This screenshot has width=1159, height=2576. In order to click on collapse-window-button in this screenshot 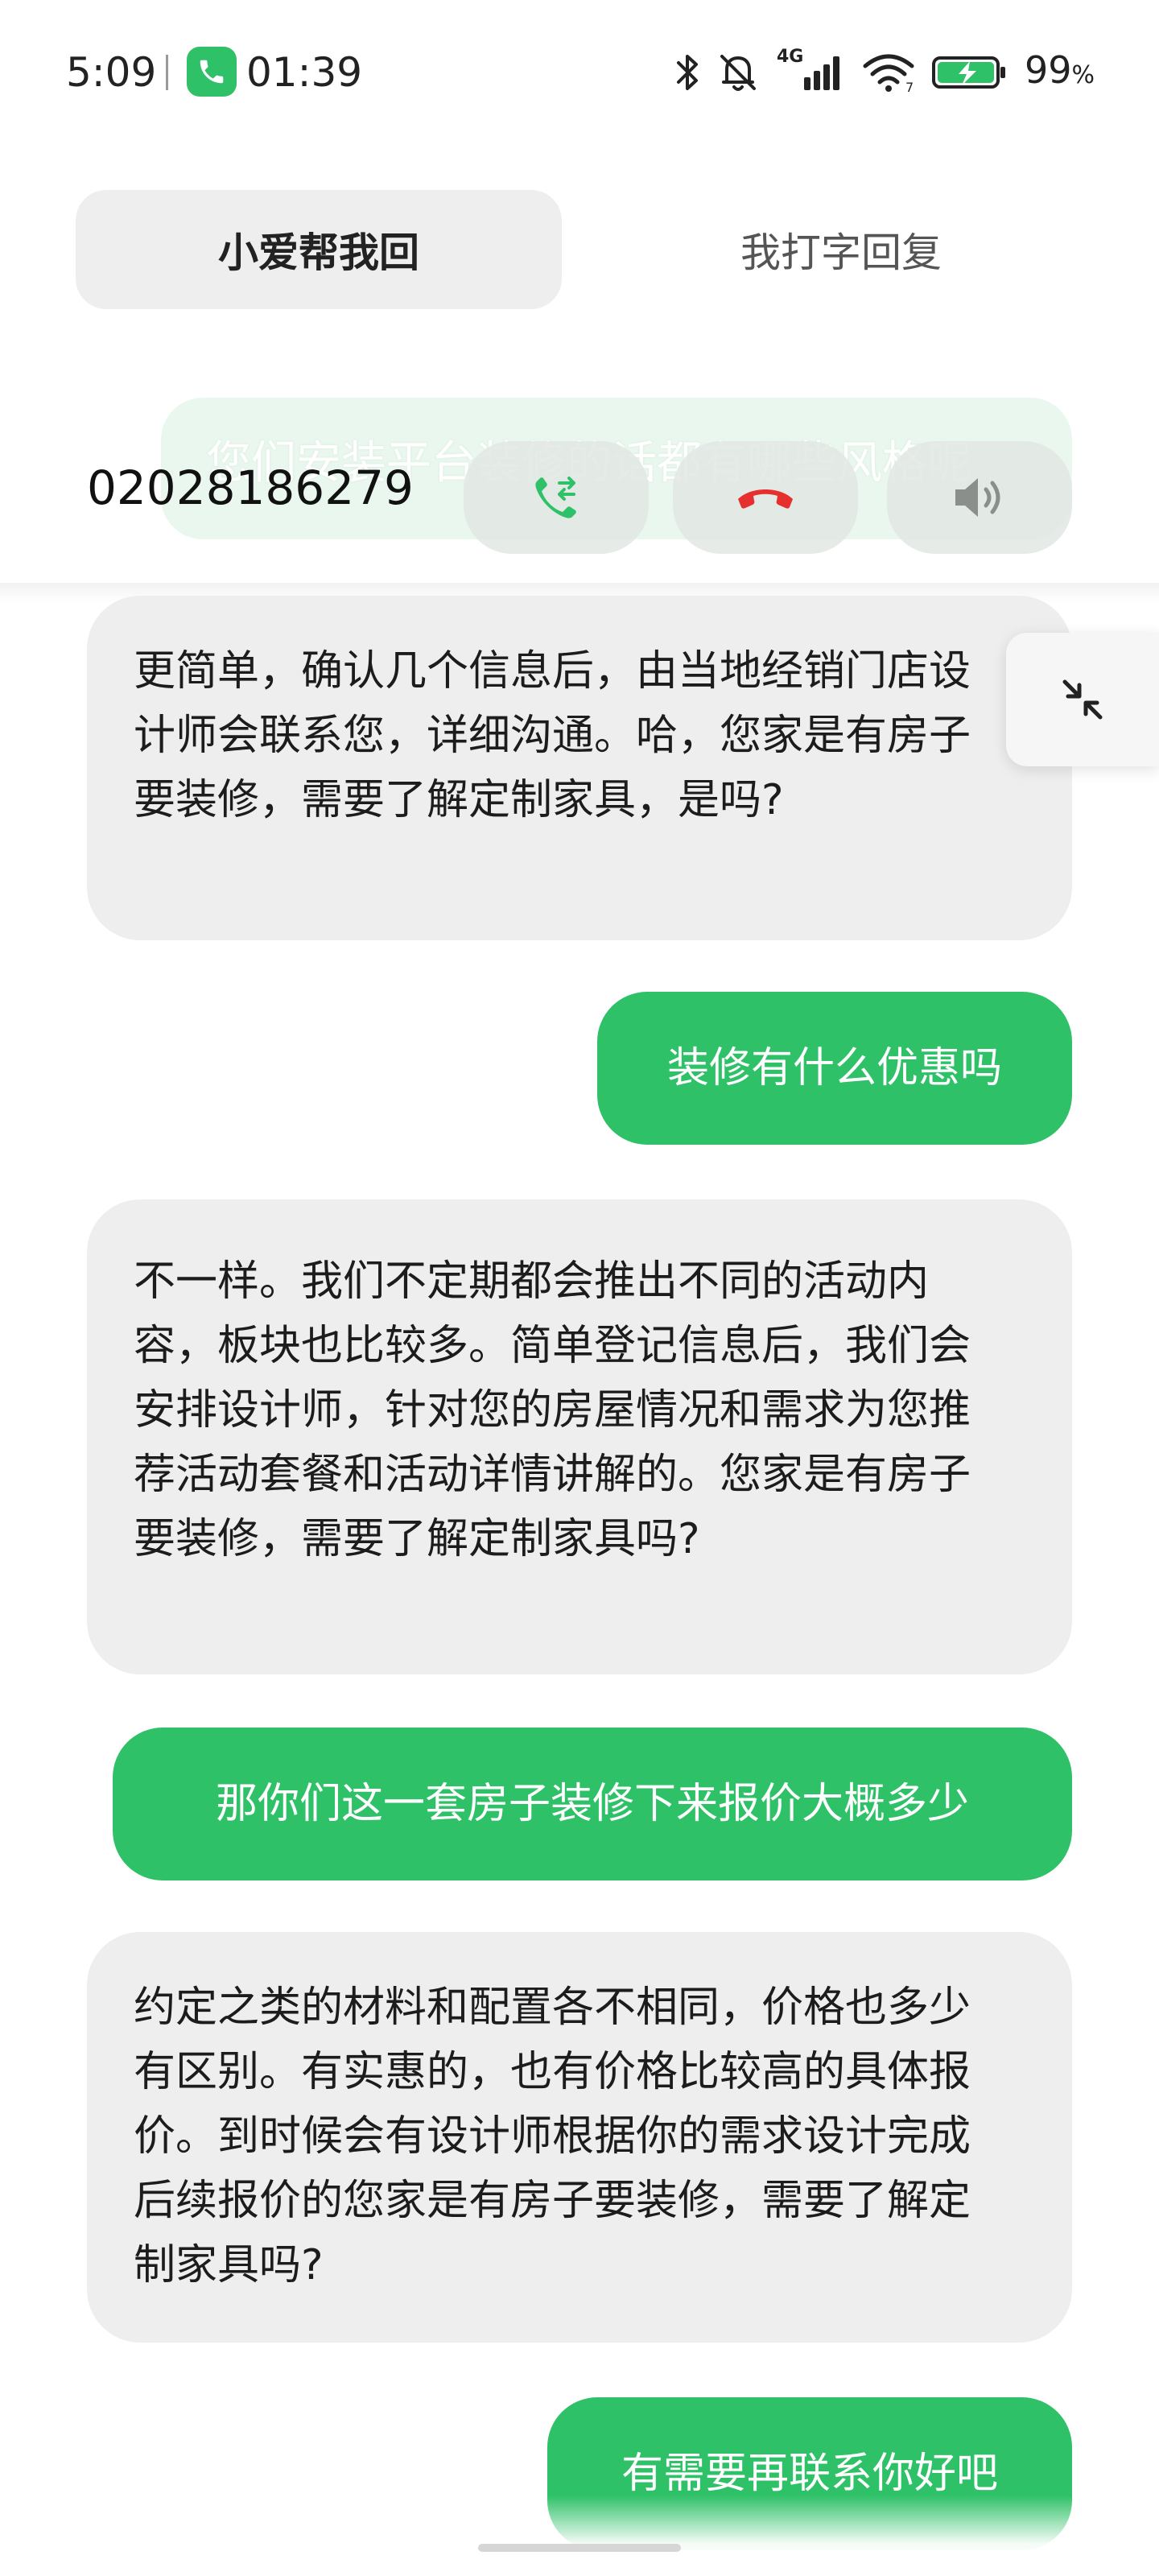, I will do `click(1082, 699)`.